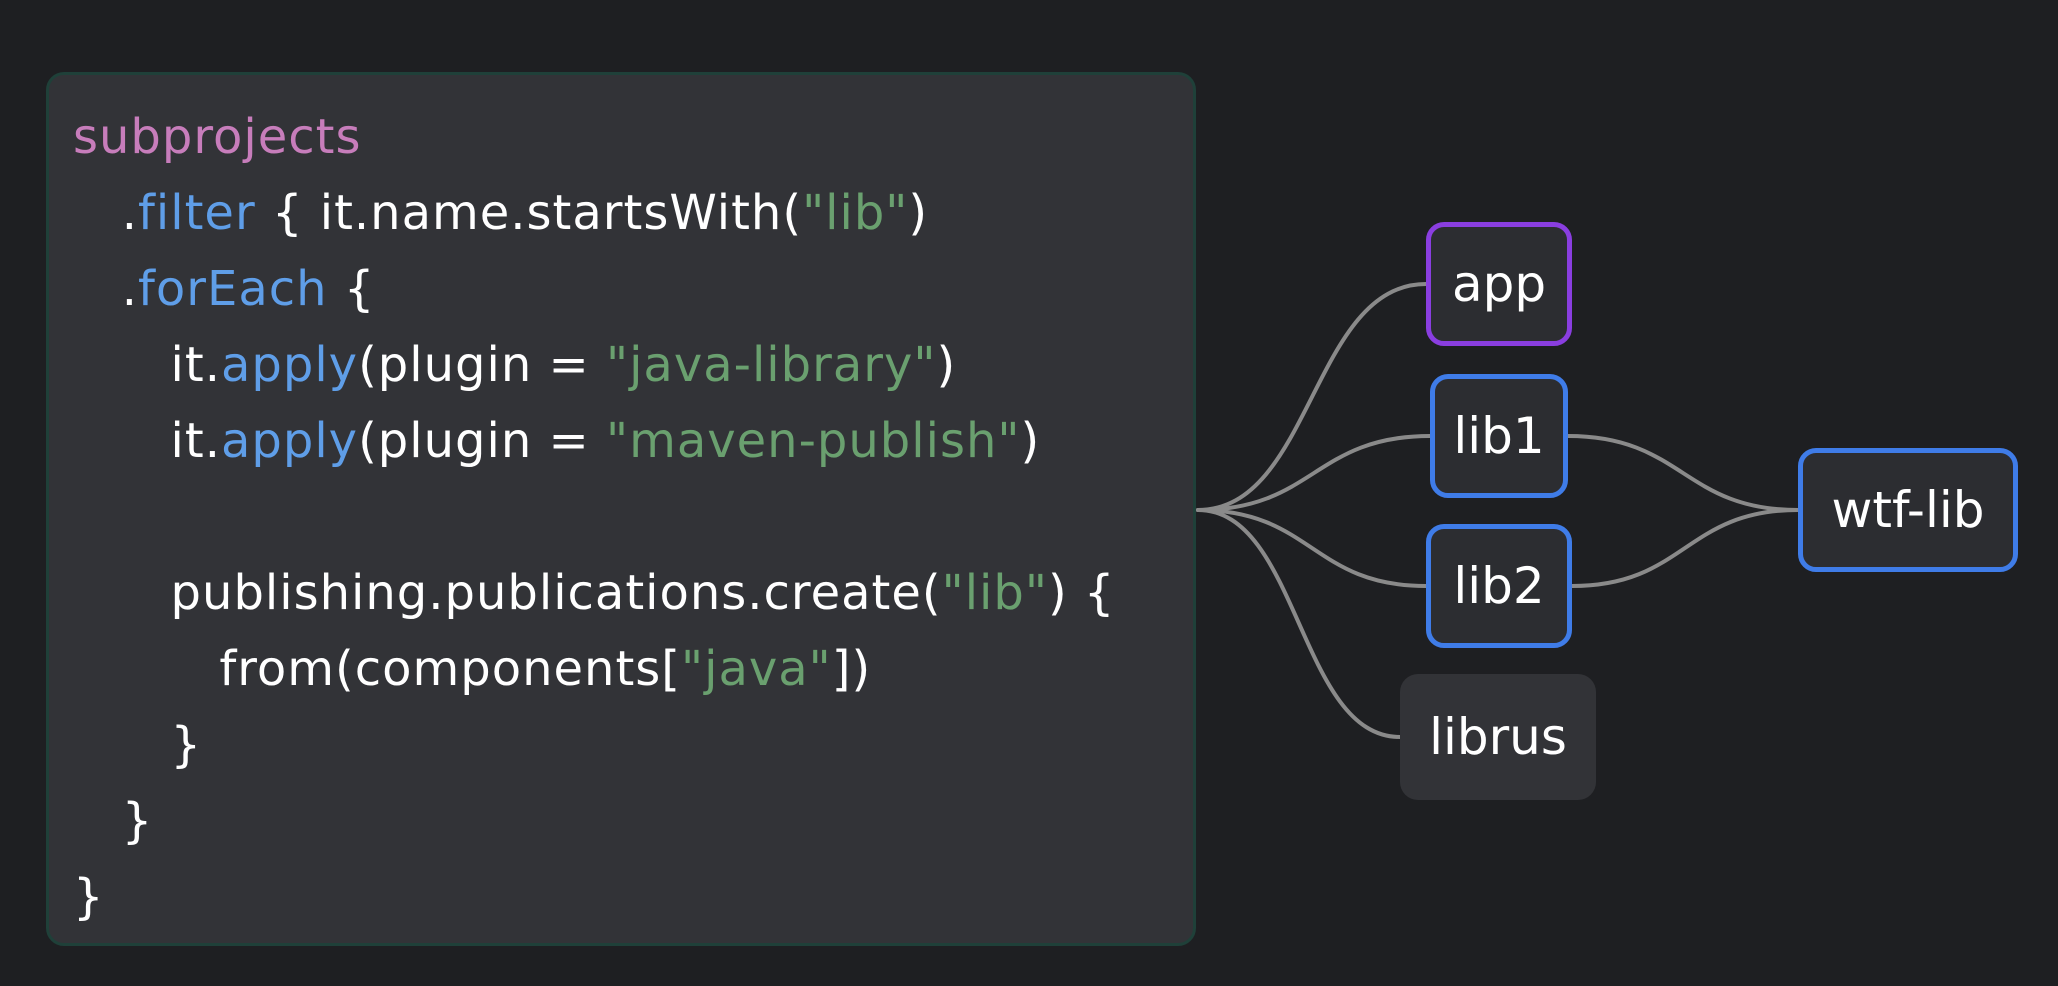 The height and width of the screenshot is (986, 2058). I want to click on code-token: "java", so click(756, 669).